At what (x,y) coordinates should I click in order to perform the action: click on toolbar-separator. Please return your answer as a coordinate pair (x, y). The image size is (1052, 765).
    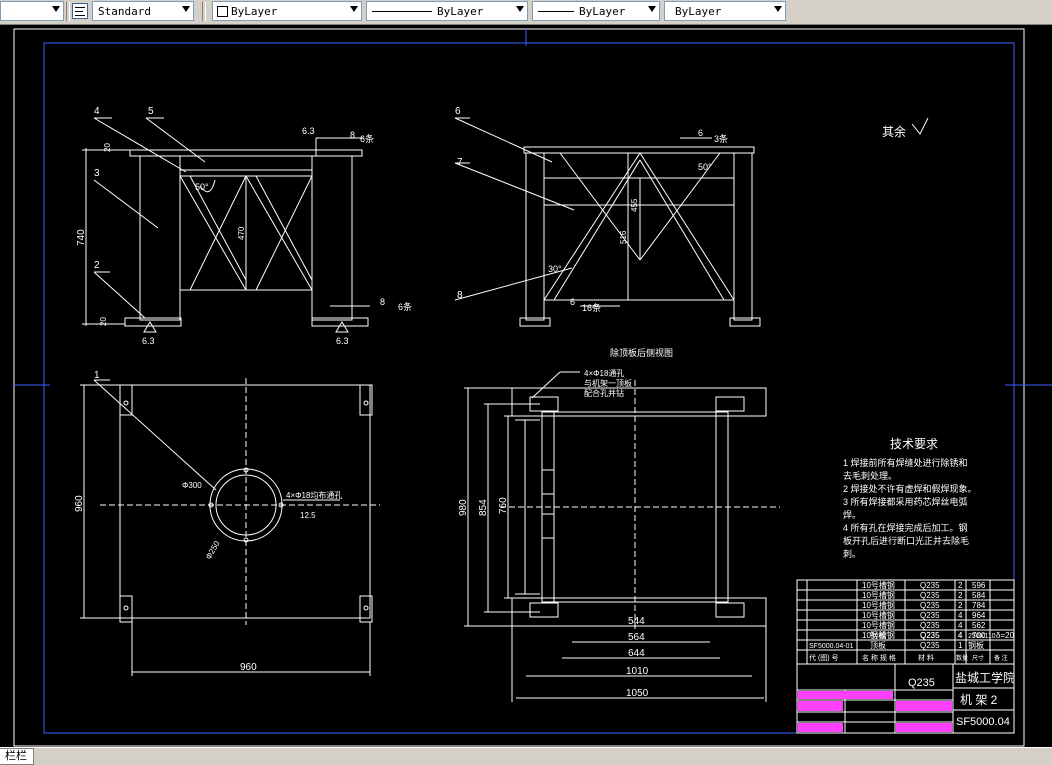
    Looking at the image, I should click on (204, 11).